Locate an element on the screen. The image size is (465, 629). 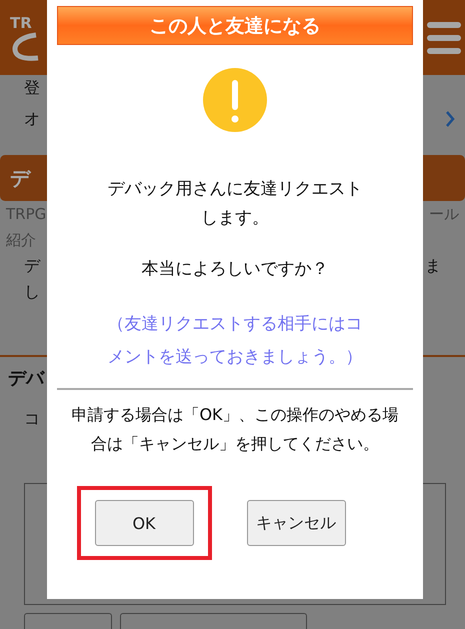
text-fragment: TRPG is located at coordinates (26, 214).